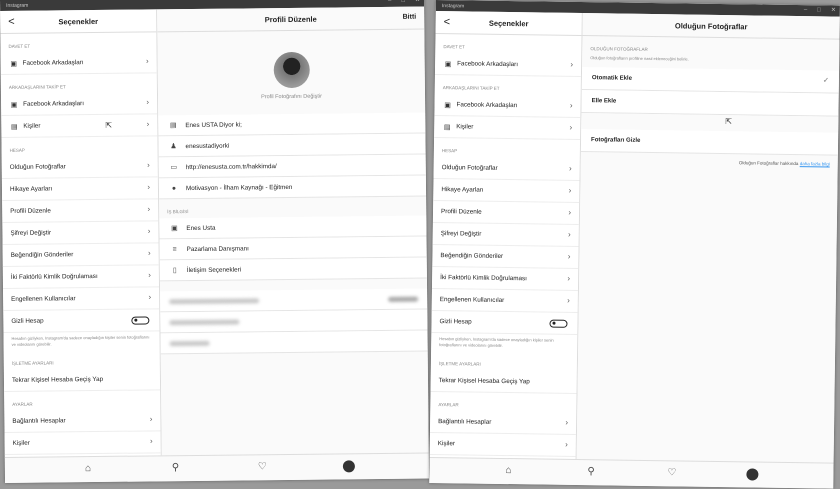 Image resolution: width=840 pixels, height=489 pixels. Describe the element at coordinates (507, 128) in the screenshot. I see `follow-contacts: ▤ Kişiler ›` at that location.